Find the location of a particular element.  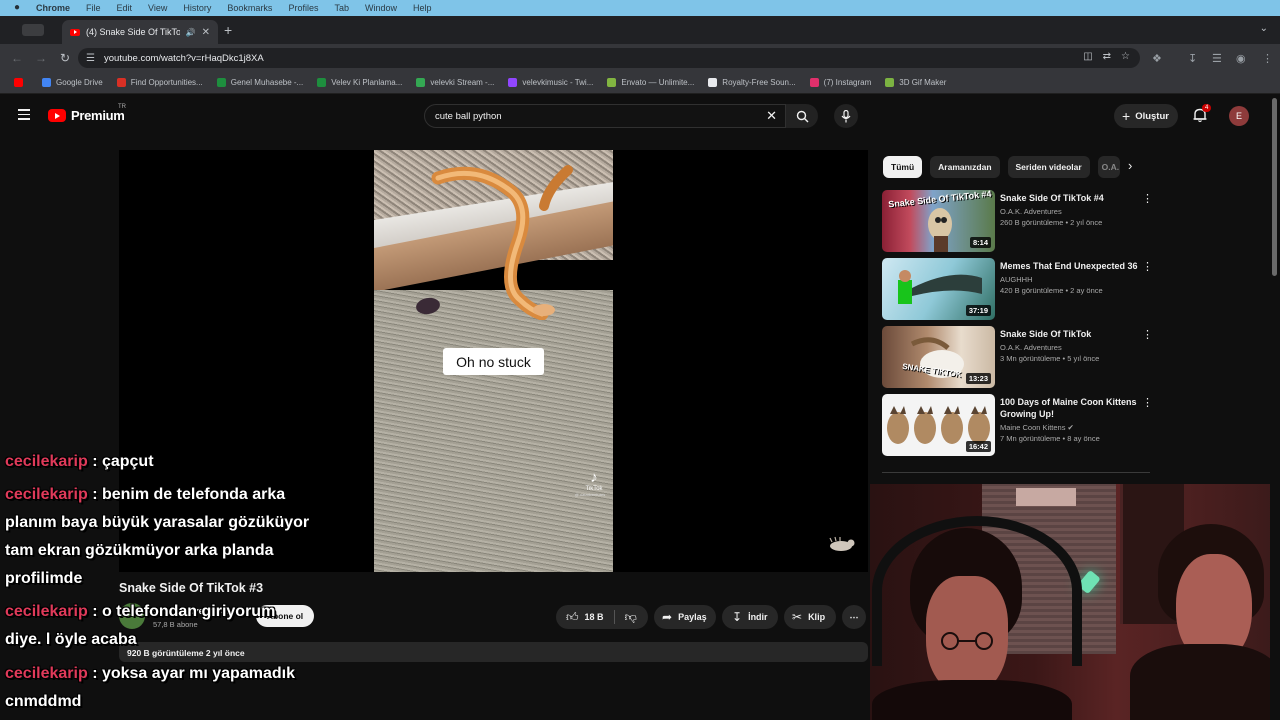

voice-search-button is located at coordinates (846, 116).